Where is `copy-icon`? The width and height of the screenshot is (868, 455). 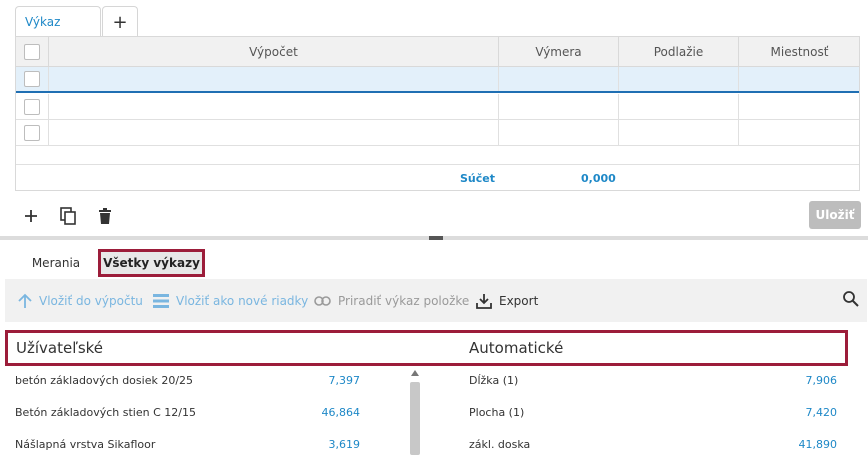
copy-icon is located at coordinates (68, 216).